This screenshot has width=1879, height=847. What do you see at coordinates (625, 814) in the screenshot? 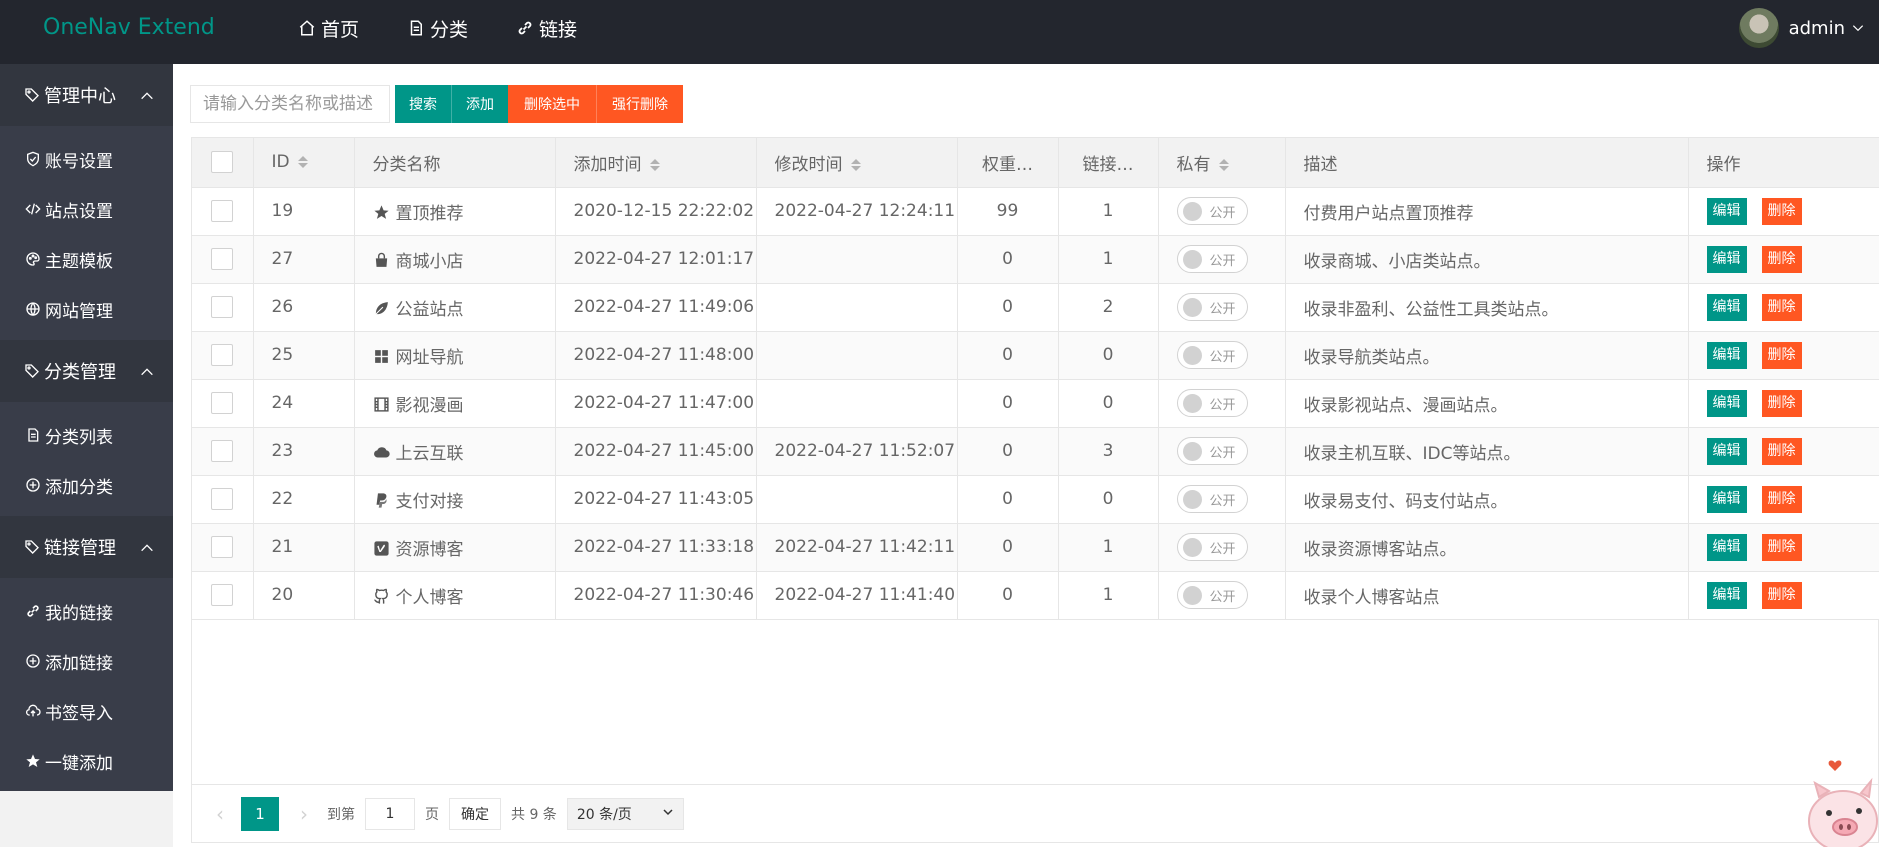
I see `page-size-select: 20 条/页` at bounding box center [625, 814].